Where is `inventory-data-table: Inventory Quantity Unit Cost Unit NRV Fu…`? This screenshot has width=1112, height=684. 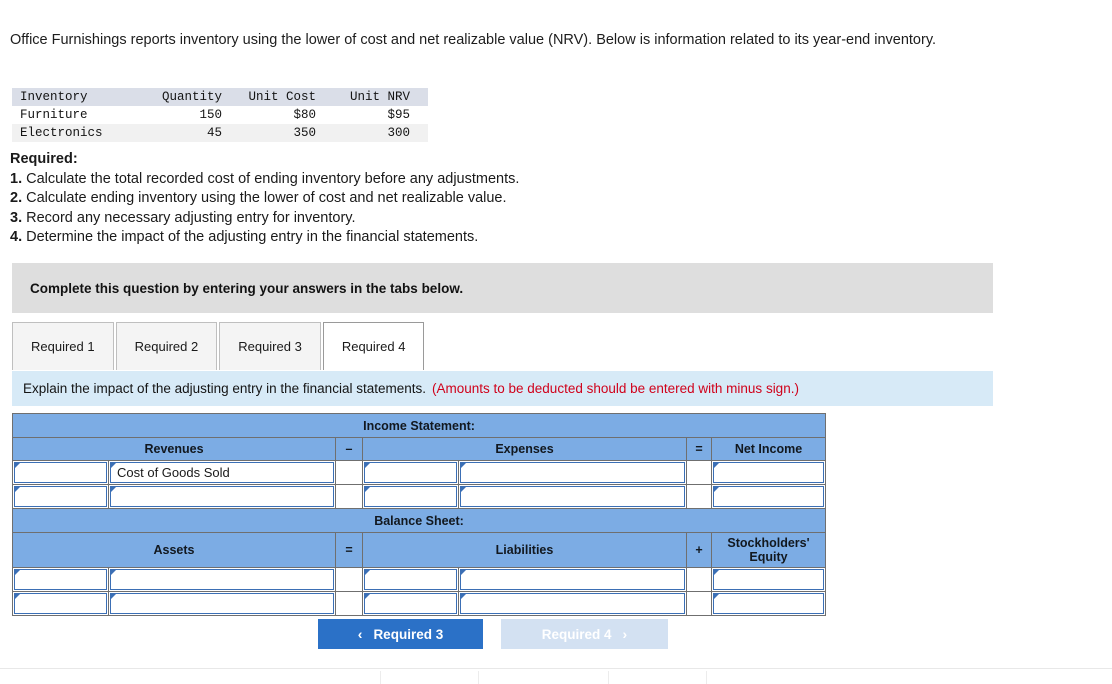 inventory-data-table: Inventory Quantity Unit Cost Unit NRV Fu… is located at coordinates (220, 115).